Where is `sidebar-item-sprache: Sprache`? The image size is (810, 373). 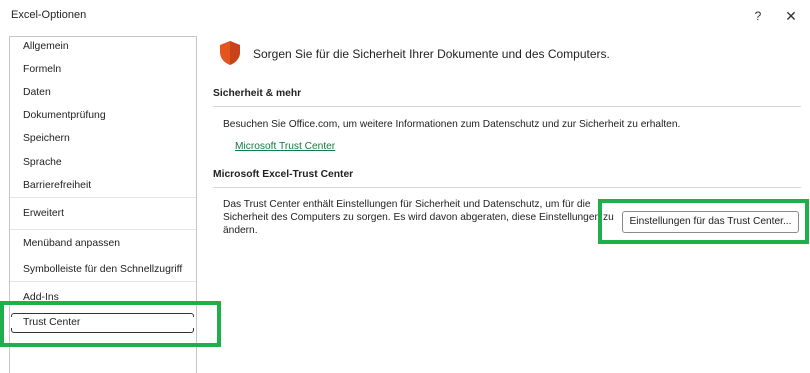 sidebar-item-sprache: Sprache is located at coordinates (103, 162).